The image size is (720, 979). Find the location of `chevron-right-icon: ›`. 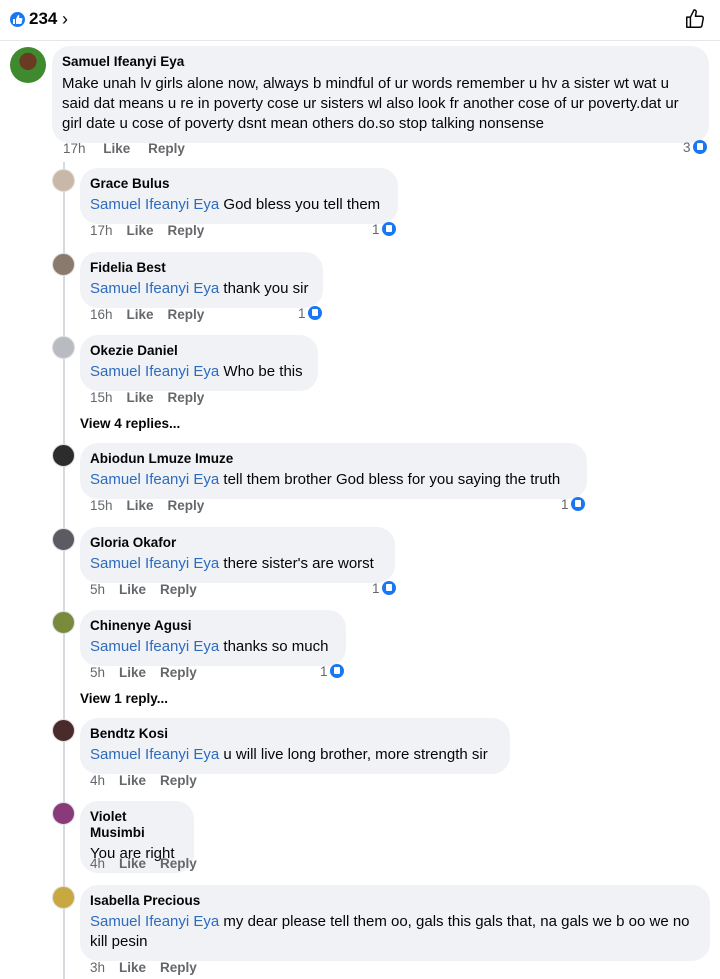

chevron-right-icon: › is located at coordinates (65, 19).